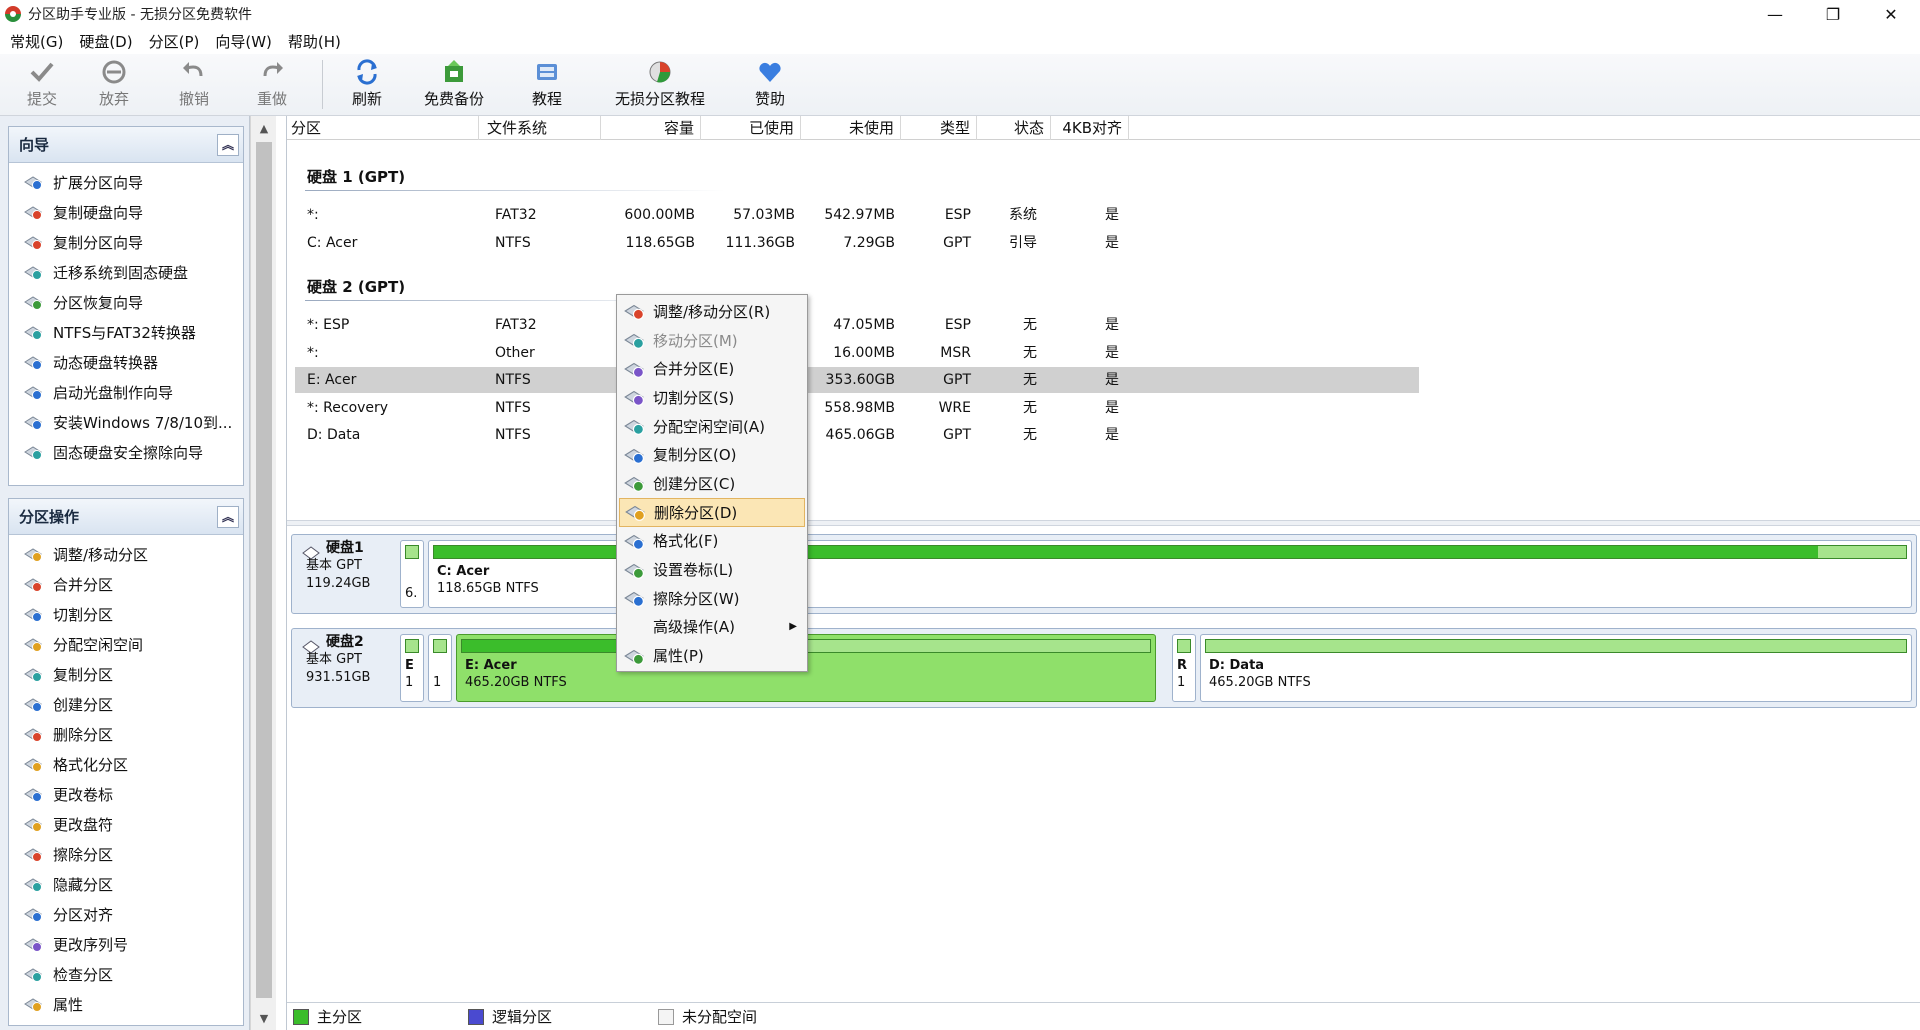 This screenshot has width=1920, height=1030. What do you see at coordinates (712, 311) in the screenshot?
I see `context-menu-item: 调整/移动分区(R)` at bounding box center [712, 311].